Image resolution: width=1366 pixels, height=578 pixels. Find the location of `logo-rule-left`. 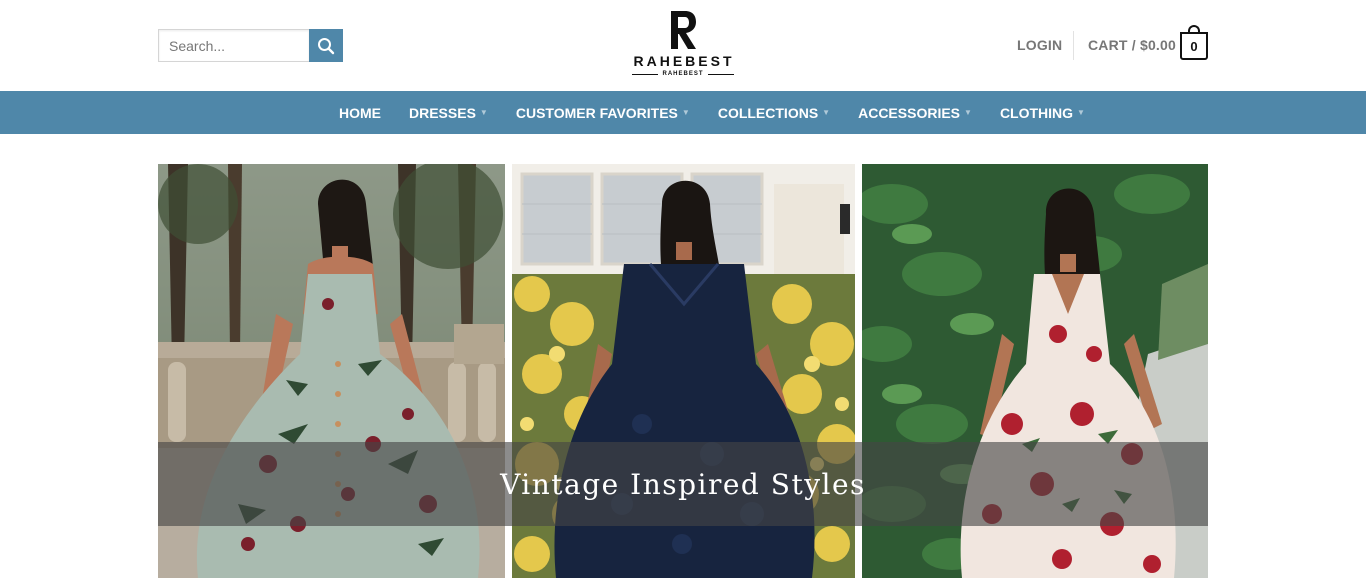

logo-rule-left is located at coordinates (645, 74).